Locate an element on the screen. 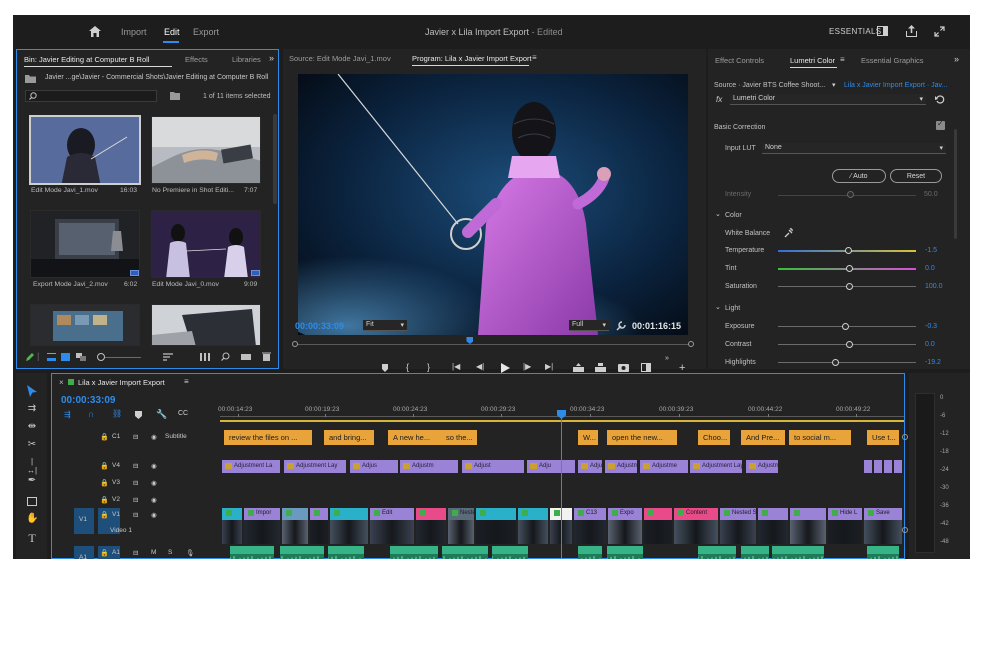 This screenshot has width=989, height=645. trash-icon is located at coordinates (266, 356).